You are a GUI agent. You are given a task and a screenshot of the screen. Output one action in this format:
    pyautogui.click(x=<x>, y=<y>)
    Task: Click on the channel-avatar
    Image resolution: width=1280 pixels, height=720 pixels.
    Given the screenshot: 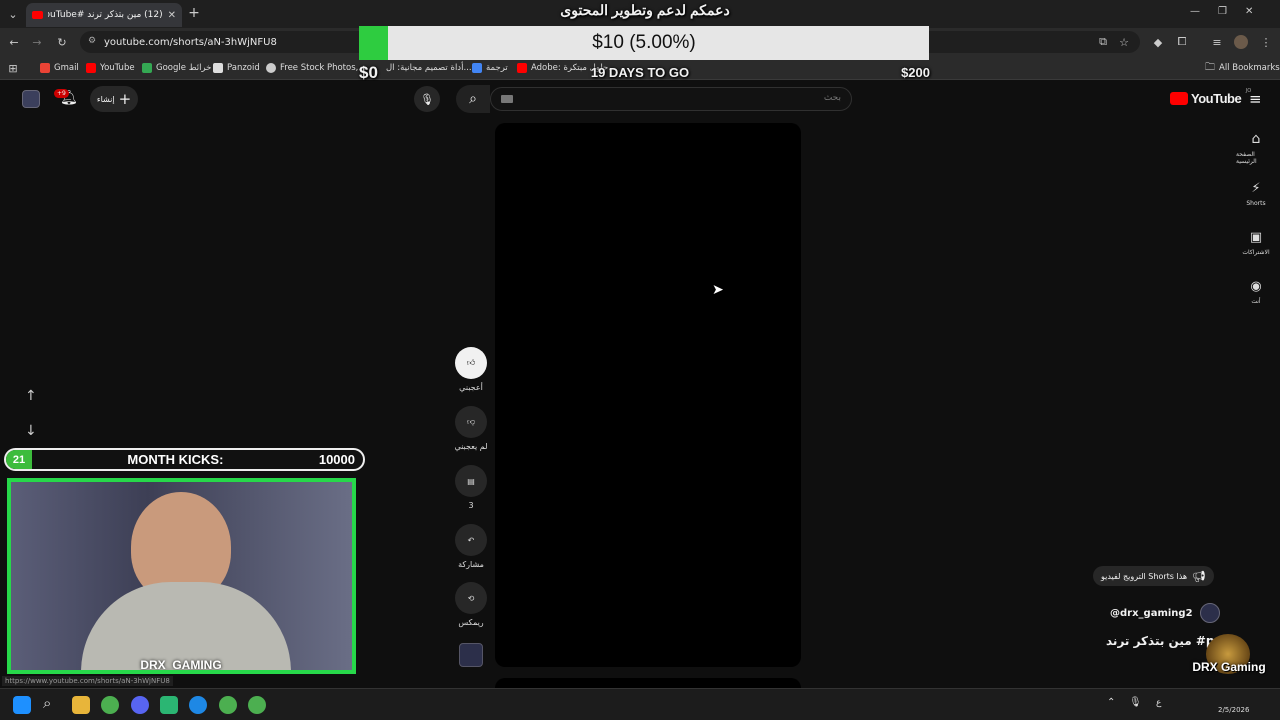 What is the action you would take?
    pyautogui.click(x=1209, y=613)
    